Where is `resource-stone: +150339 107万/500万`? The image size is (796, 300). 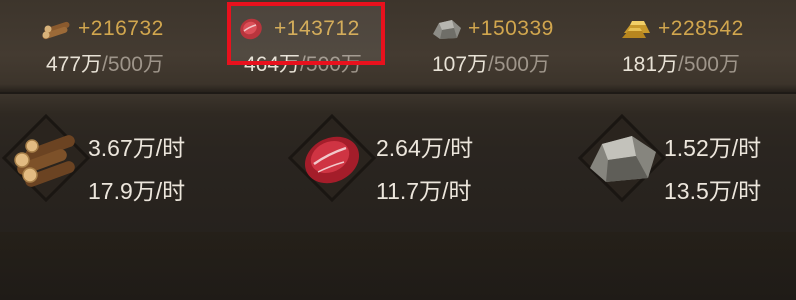
resource-stone: +150339 107万/500万 is located at coordinates (525, 46).